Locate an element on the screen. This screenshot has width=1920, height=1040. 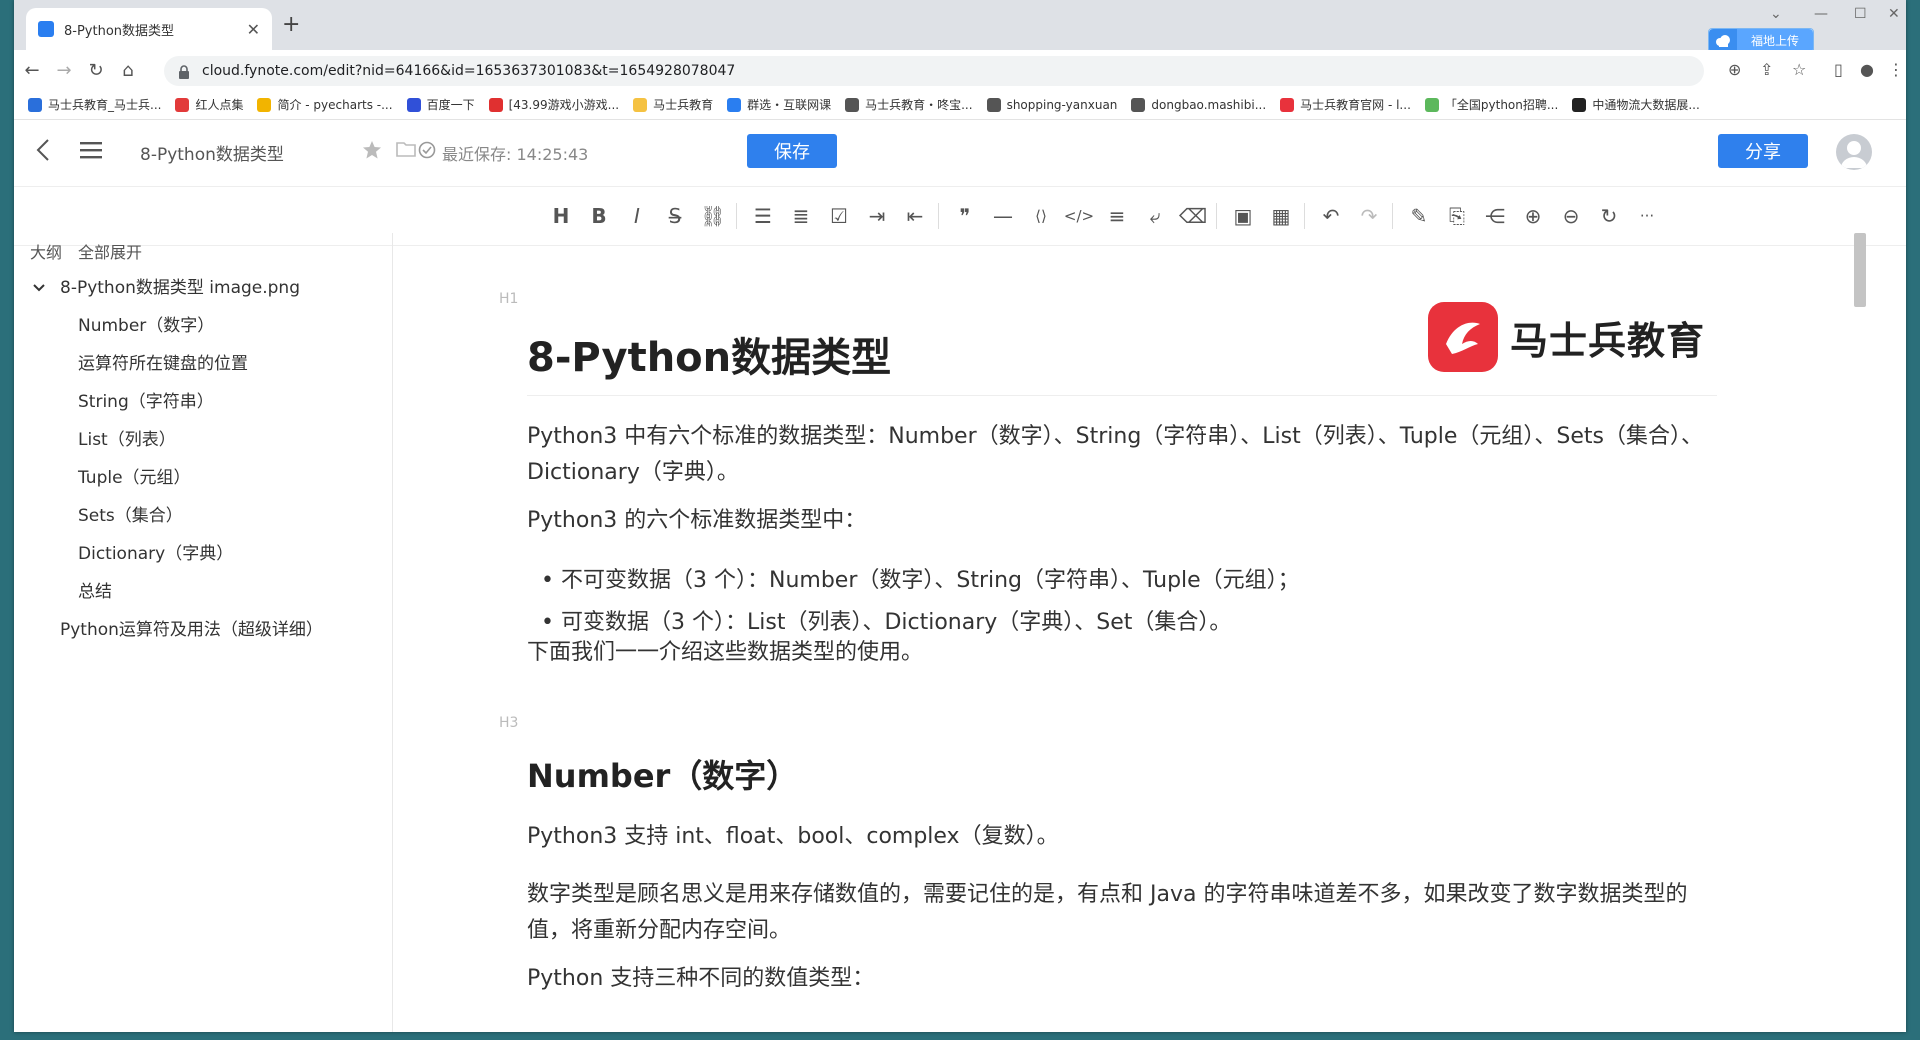
link-icon: ⛓ is located at coordinates (713, 216).